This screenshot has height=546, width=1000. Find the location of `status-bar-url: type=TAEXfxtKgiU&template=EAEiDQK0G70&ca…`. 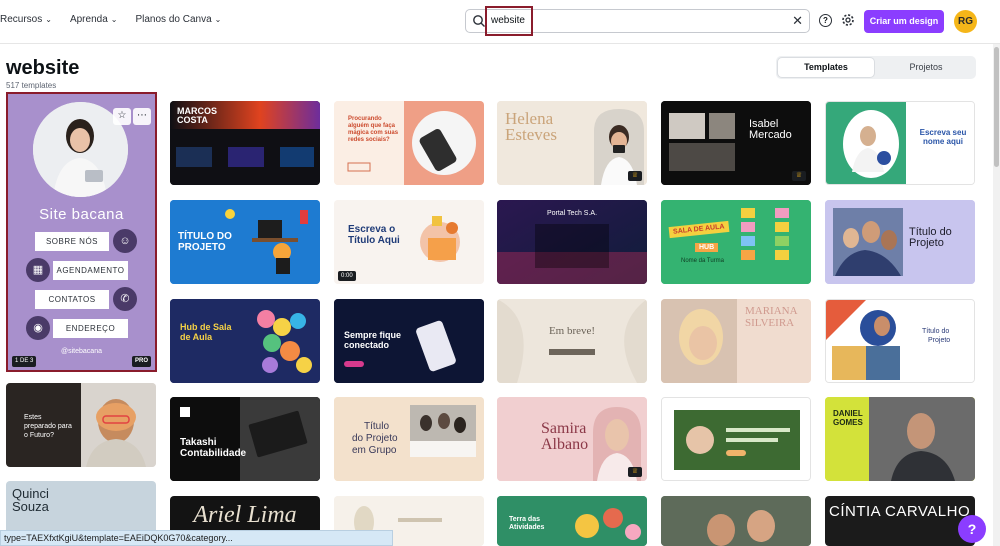

status-bar-url: type=TAEXfxtKgiU&template=EAEiDQK0G70&ca… is located at coordinates (196, 538).